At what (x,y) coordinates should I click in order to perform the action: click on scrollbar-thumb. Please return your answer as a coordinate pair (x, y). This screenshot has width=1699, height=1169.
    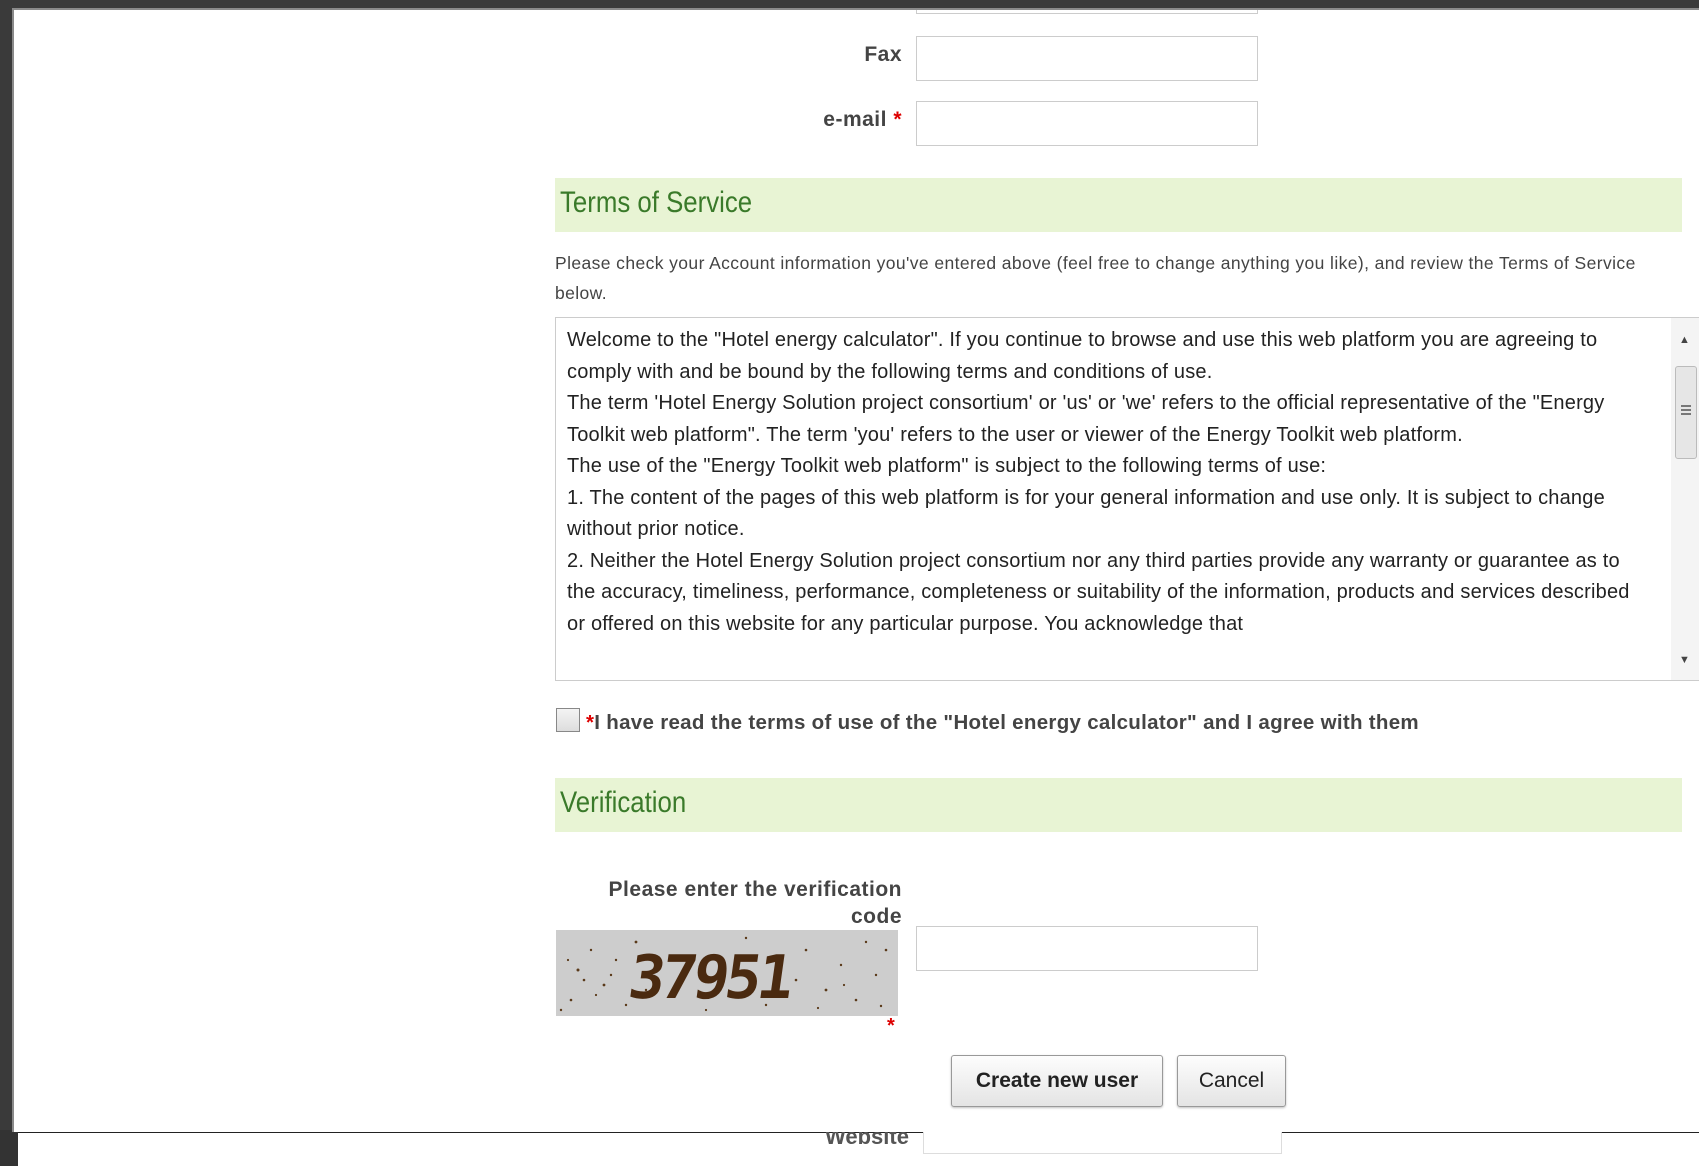
    Looking at the image, I should click on (1686, 412).